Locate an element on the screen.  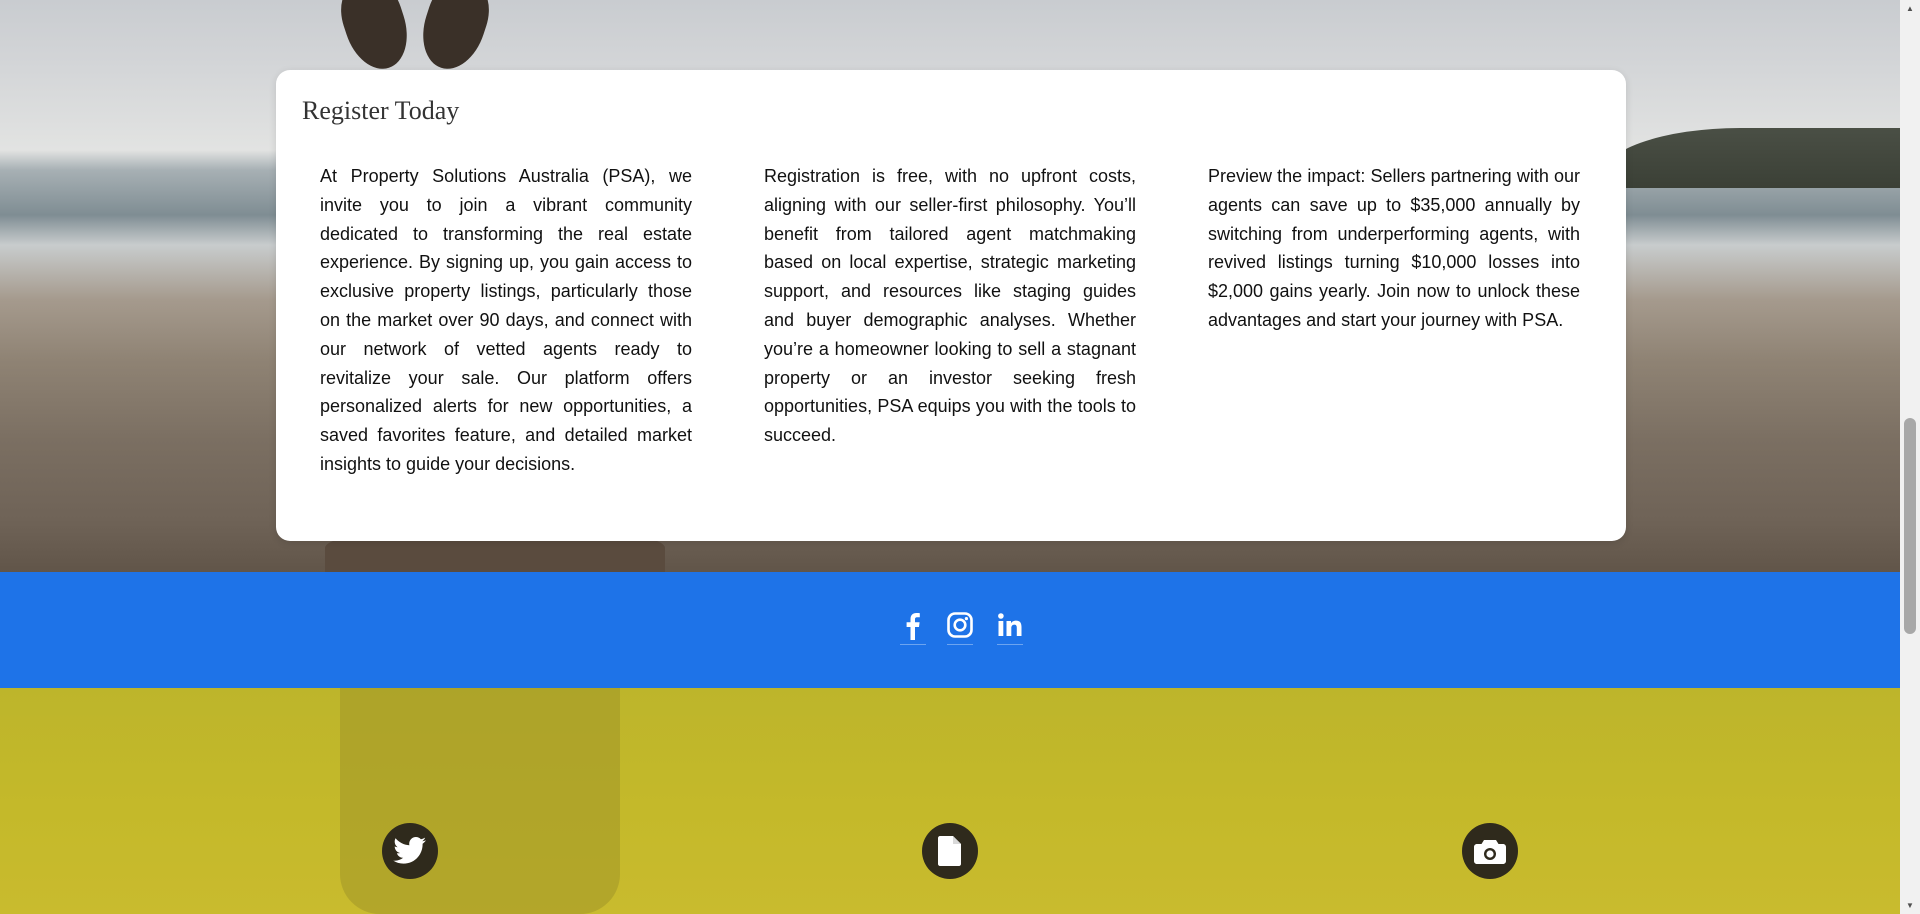
kangaroo-legs-overlay is located at coordinates (480, 801).